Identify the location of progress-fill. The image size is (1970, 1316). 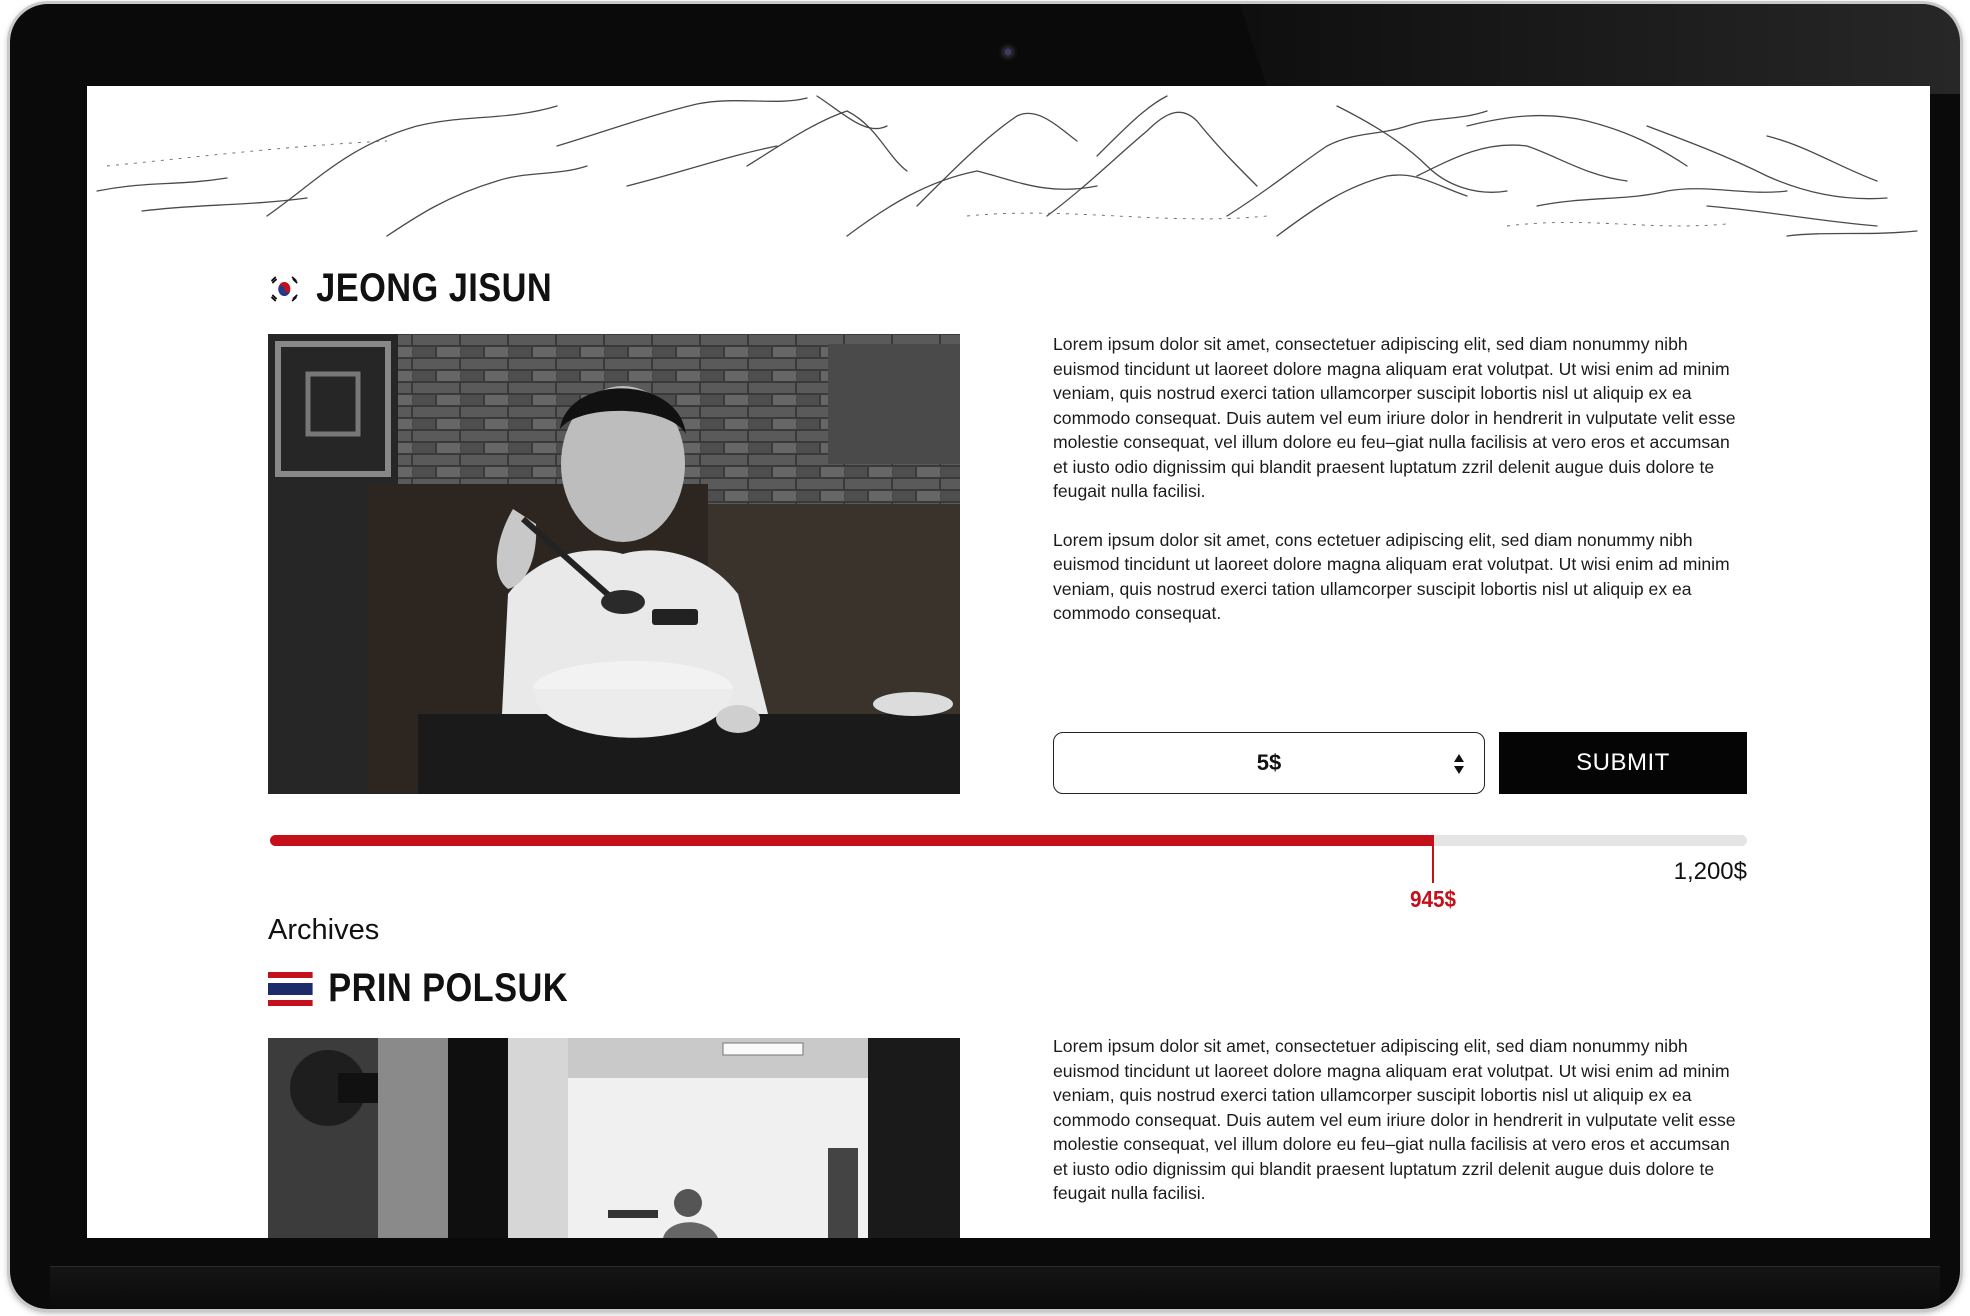
(851, 840).